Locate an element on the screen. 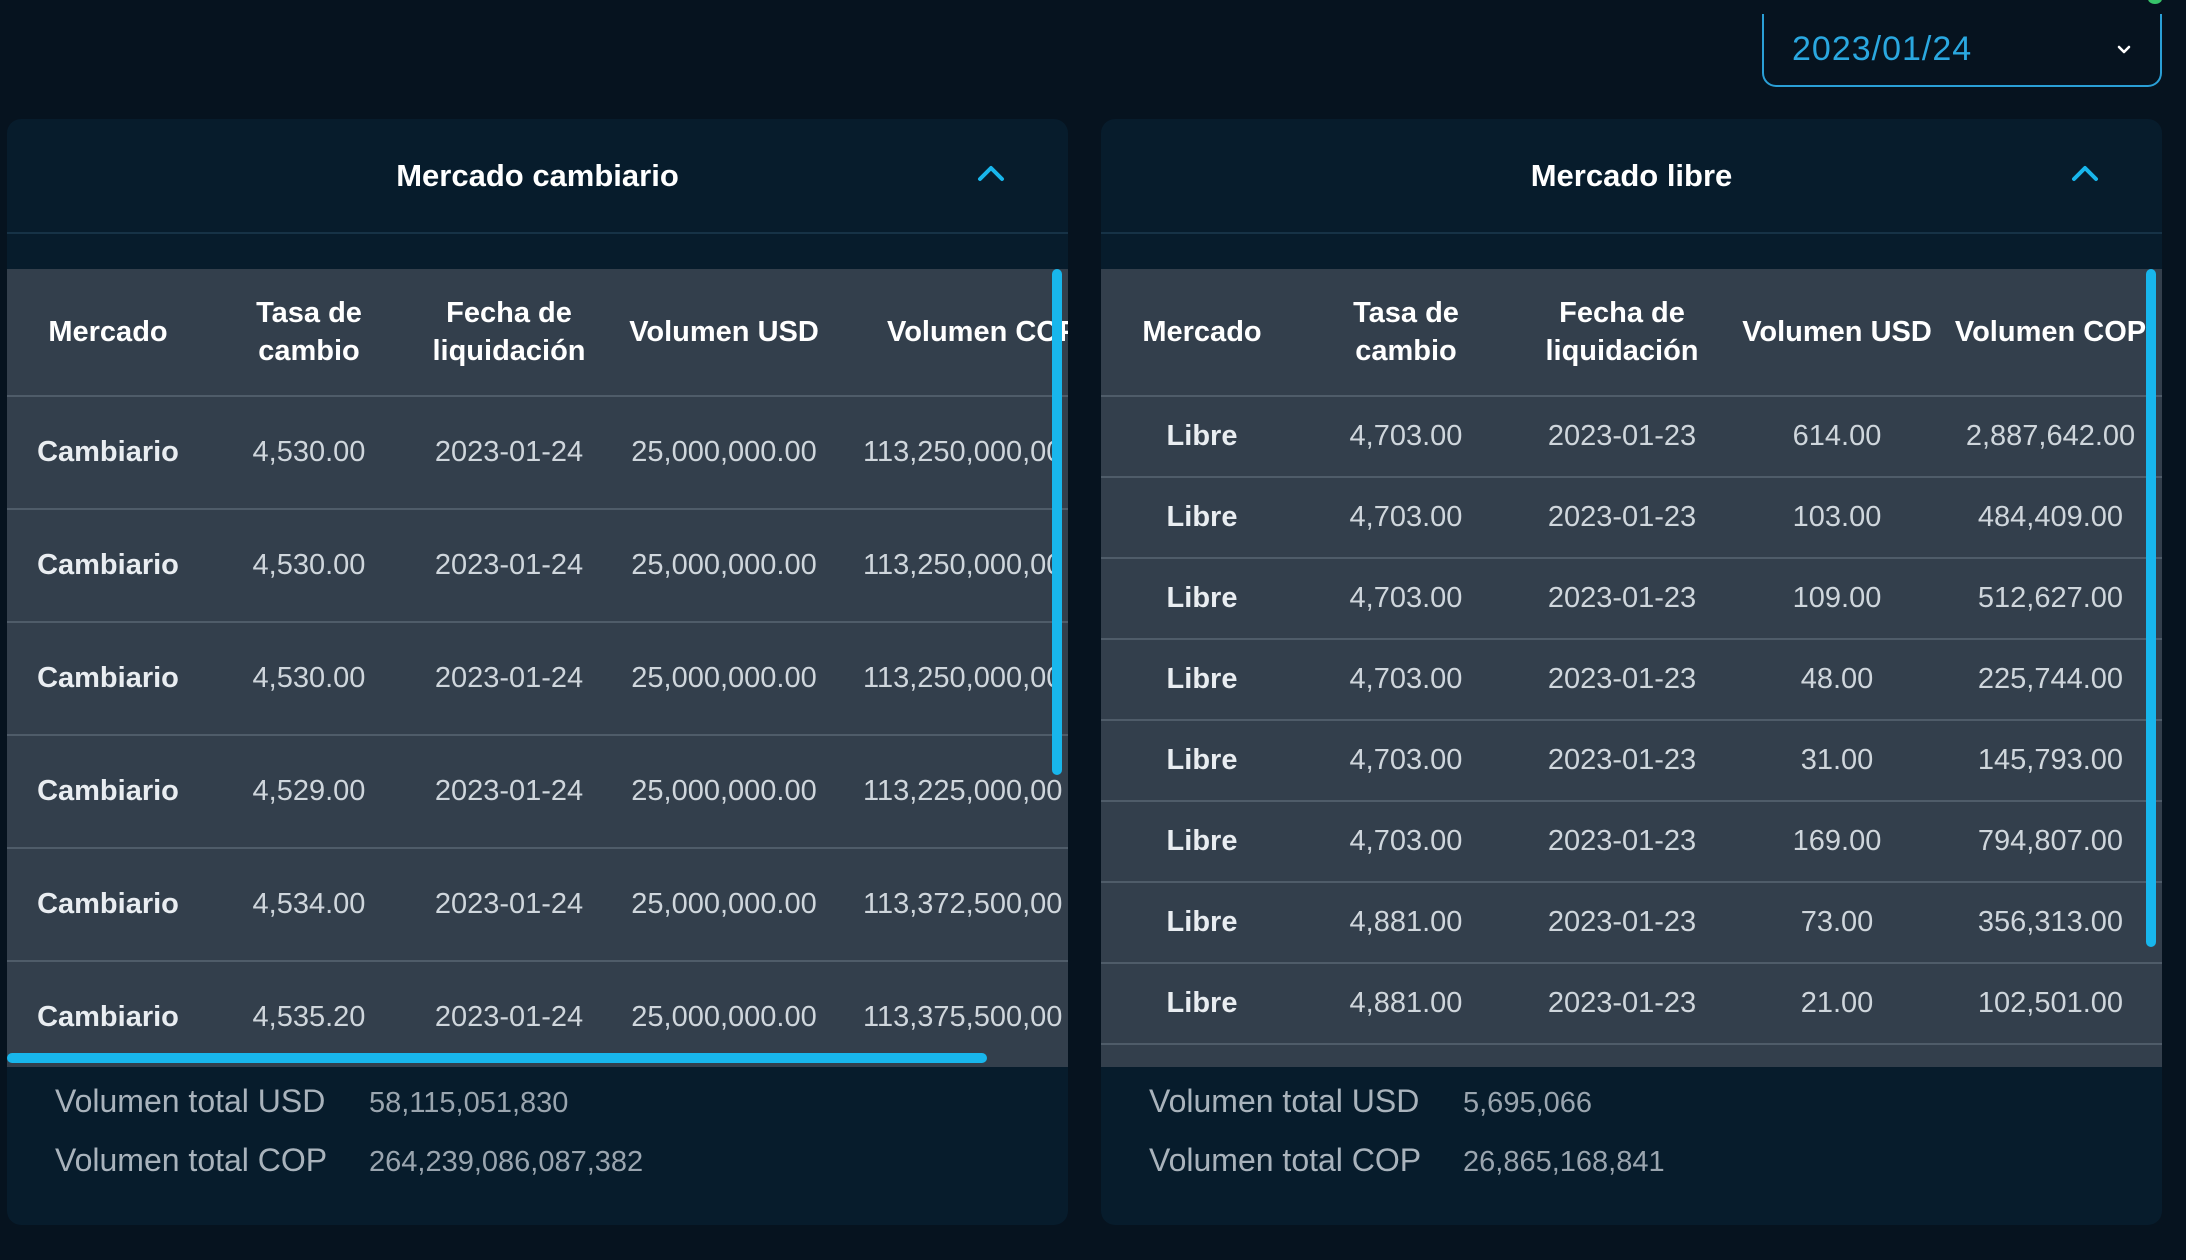 Image resolution: width=2186 pixels, height=1260 pixels. horizontal-scrollbar is located at coordinates (497, 1058).